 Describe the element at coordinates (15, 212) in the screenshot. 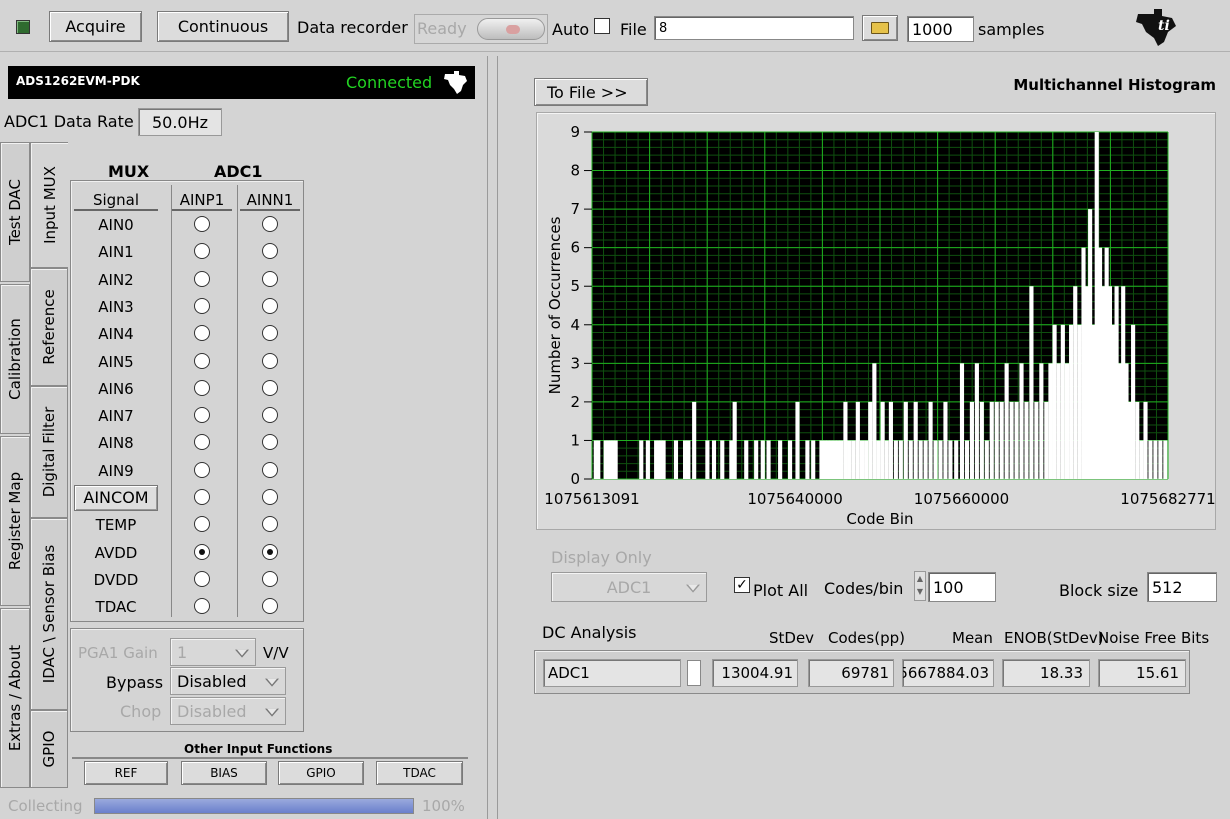

I see `tab-test-dac: Test DAC` at that location.